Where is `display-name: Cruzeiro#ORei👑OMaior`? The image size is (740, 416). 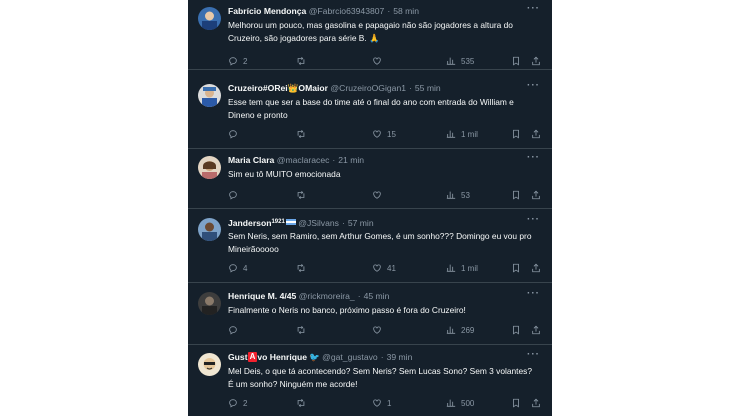 display-name: Cruzeiro#ORei👑OMaior is located at coordinates (278, 88).